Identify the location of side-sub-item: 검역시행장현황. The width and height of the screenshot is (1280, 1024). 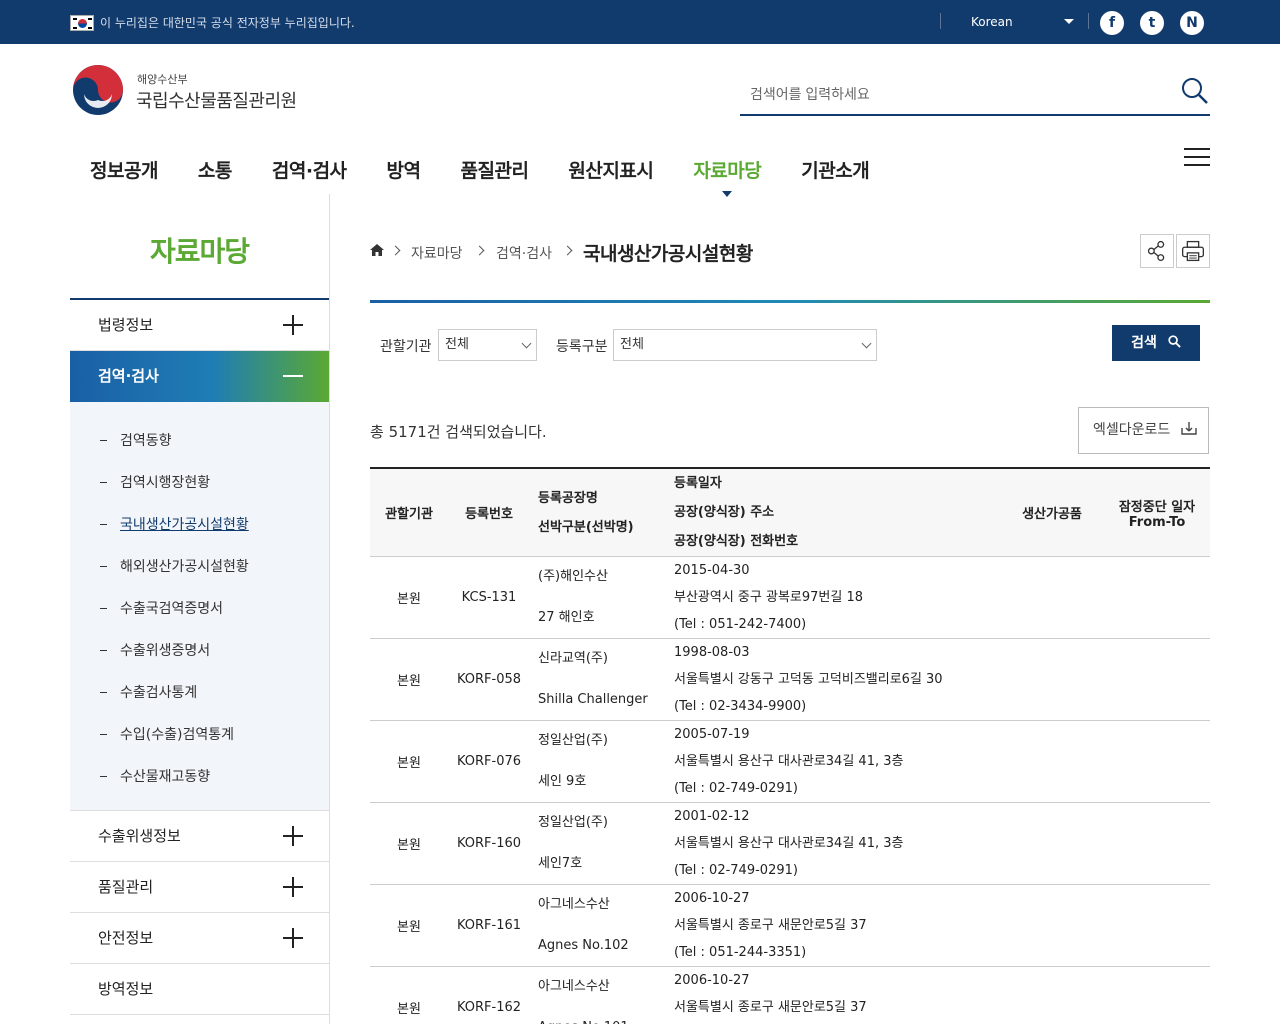
(199, 483).